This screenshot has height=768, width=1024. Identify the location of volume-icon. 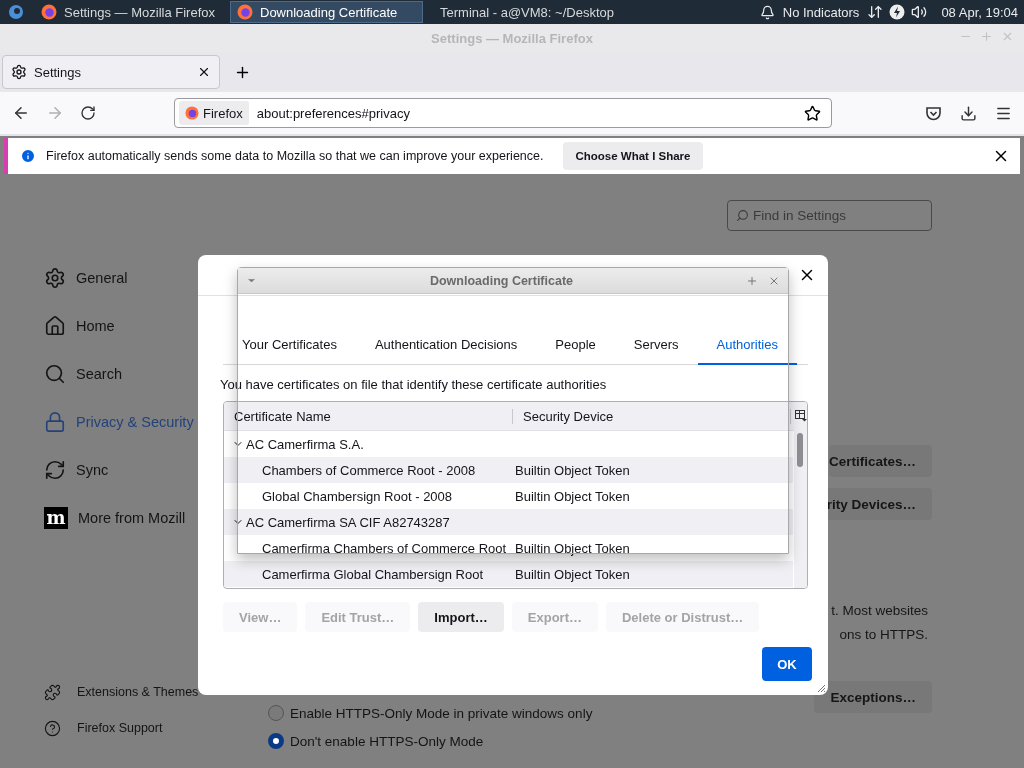
(919, 12).